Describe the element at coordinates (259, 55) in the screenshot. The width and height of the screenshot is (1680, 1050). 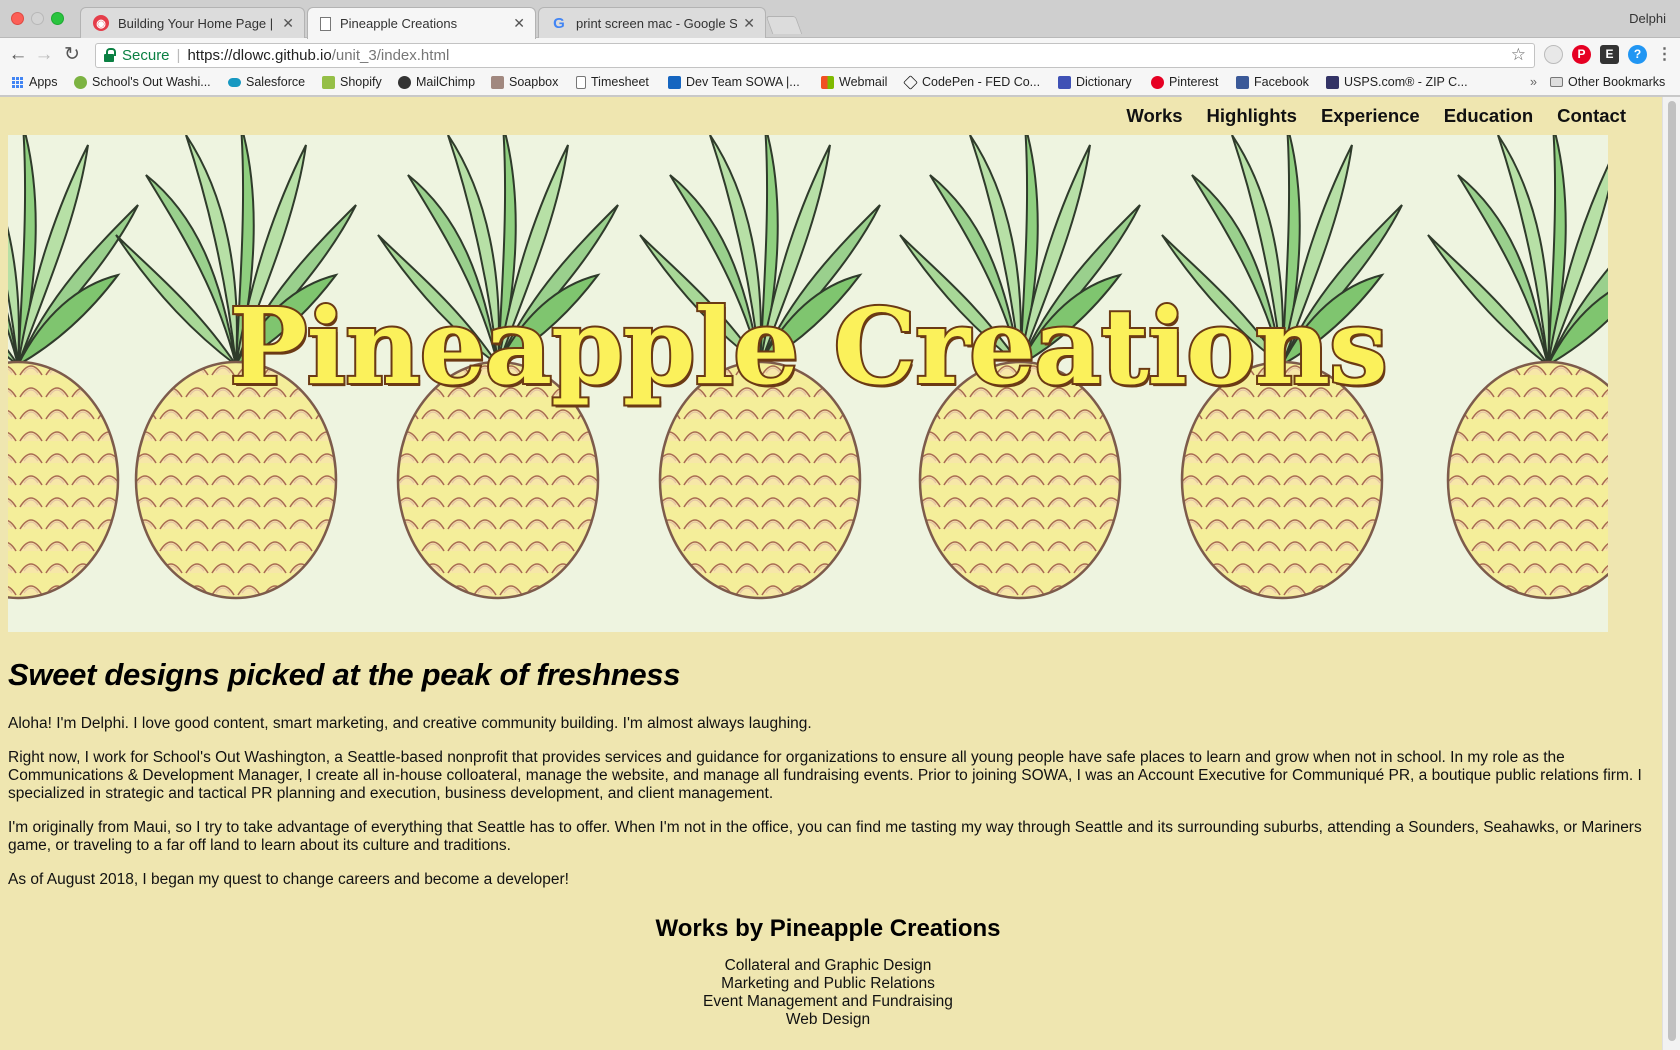
I see `url-host: https://dlowc.github.io` at that location.